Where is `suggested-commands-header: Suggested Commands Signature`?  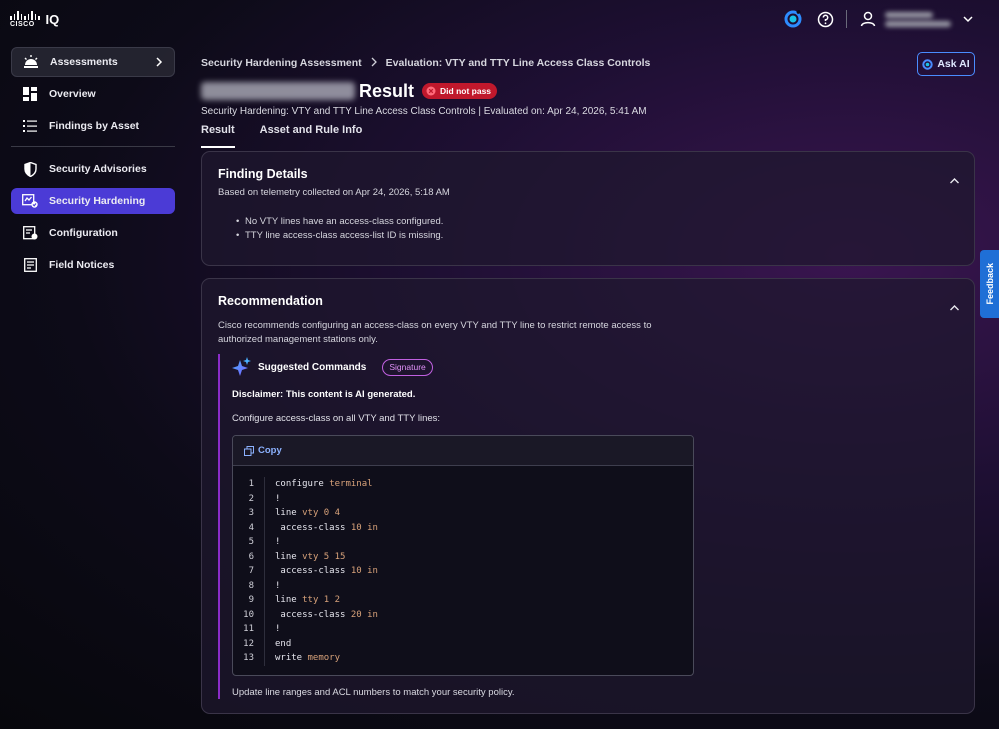
suggested-commands-header: Suggested Commands Signature is located at coordinates (332, 367).